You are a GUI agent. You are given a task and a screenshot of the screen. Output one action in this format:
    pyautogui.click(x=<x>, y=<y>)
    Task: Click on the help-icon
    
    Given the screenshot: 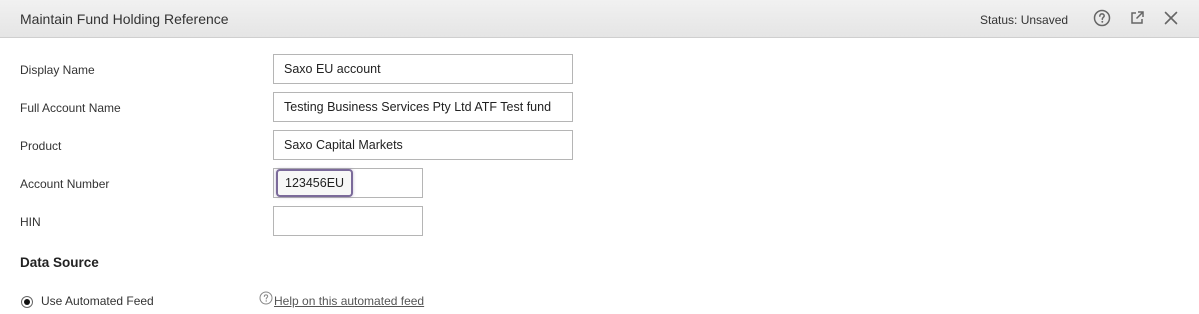 What is the action you would take?
    pyautogui.click(x=1102, y=18)
    